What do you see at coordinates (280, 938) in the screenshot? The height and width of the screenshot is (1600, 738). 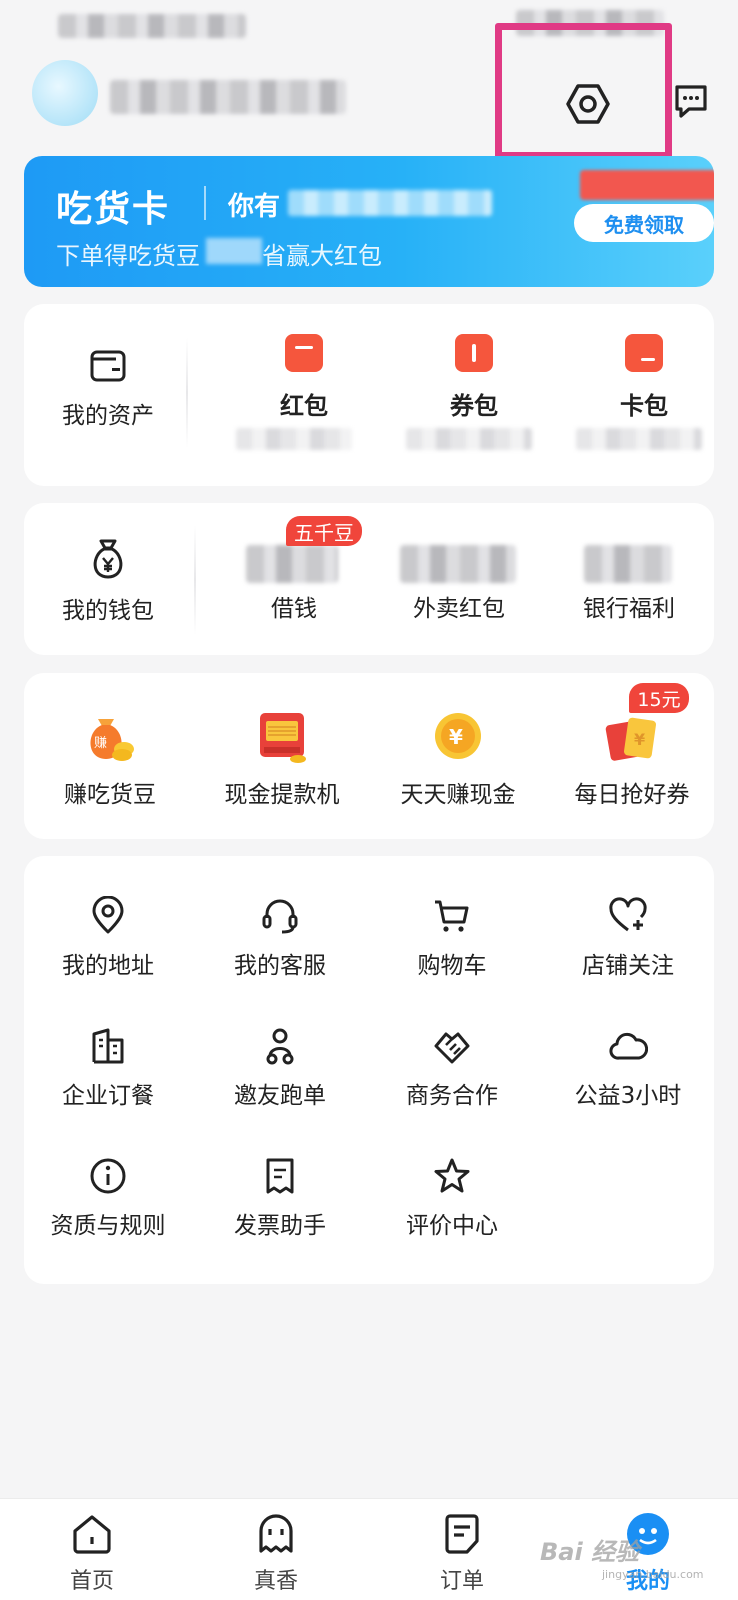 I see `customer-service-entry: 我的客服` at bounding box center [280, 938].